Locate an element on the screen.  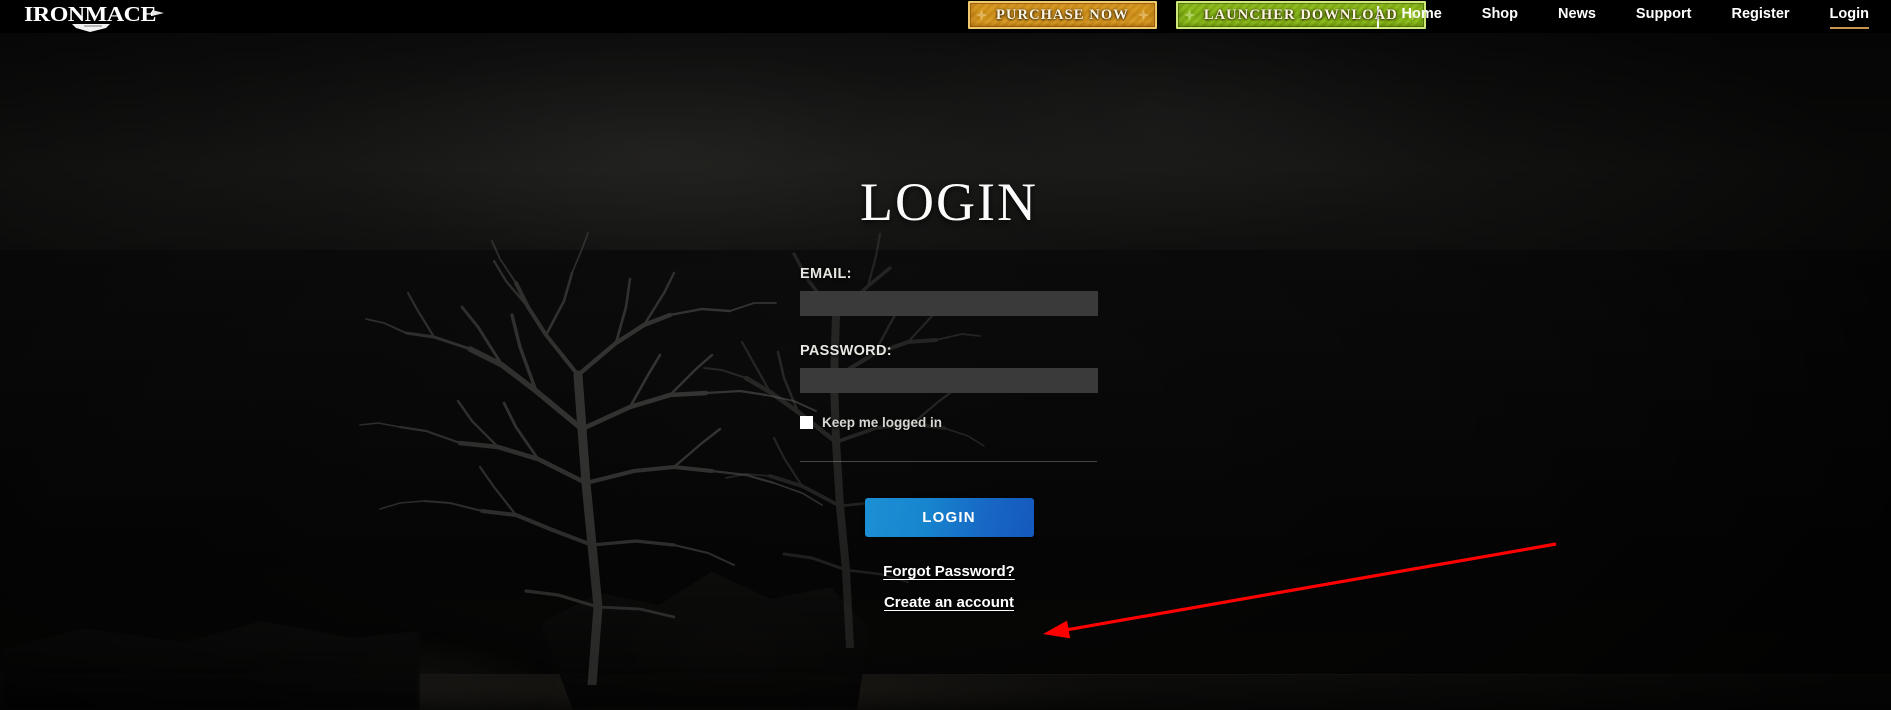
main-navigation: Home Shop News Support Register Login is located at coordinates (1634, 16).